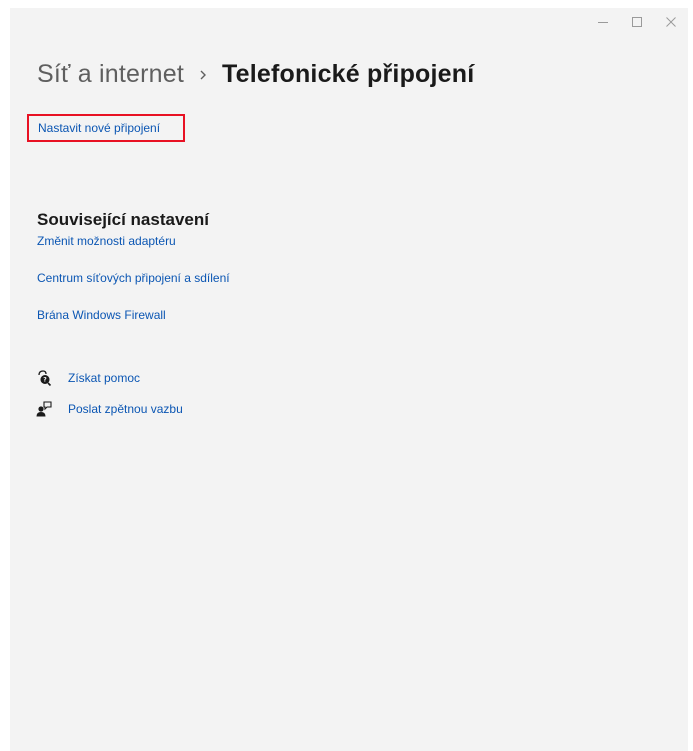 The height and width of the screenshot is (751, 693). Describe the element at coordinates (99, 128) in the screenshot. I see `setup-new-connection-link: Nastavit nové připojení` at that location.